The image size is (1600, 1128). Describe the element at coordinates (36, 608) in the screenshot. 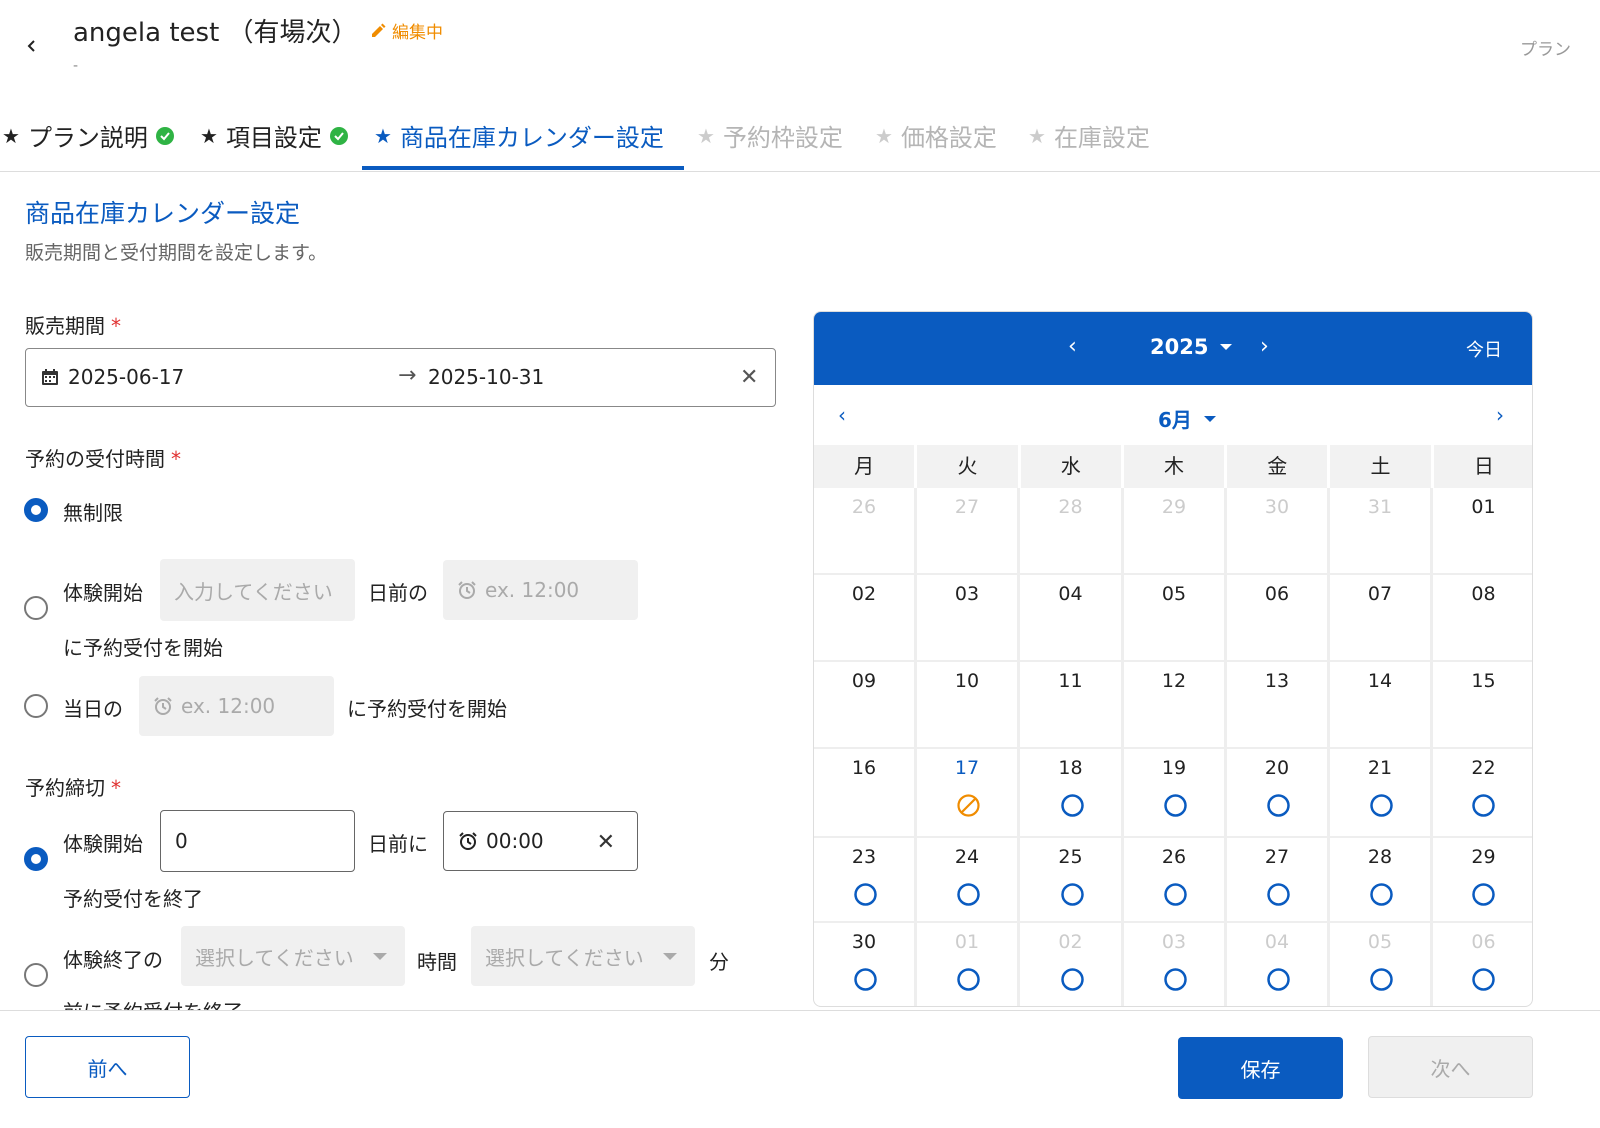

I see `reception-days-before-radio` at that location.